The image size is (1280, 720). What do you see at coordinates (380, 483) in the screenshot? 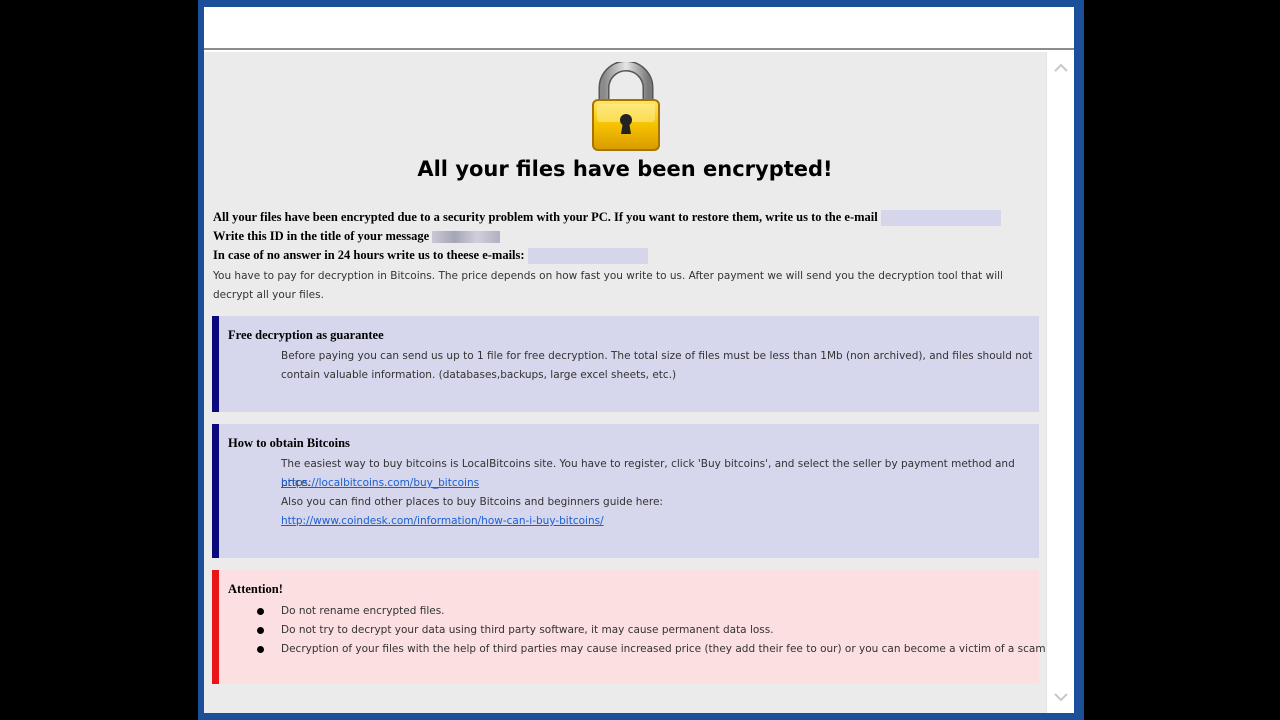
I see `localbitcoins-link: https://localbitcoins.com/buy_bitcoins` at bounding box center [380, 483].